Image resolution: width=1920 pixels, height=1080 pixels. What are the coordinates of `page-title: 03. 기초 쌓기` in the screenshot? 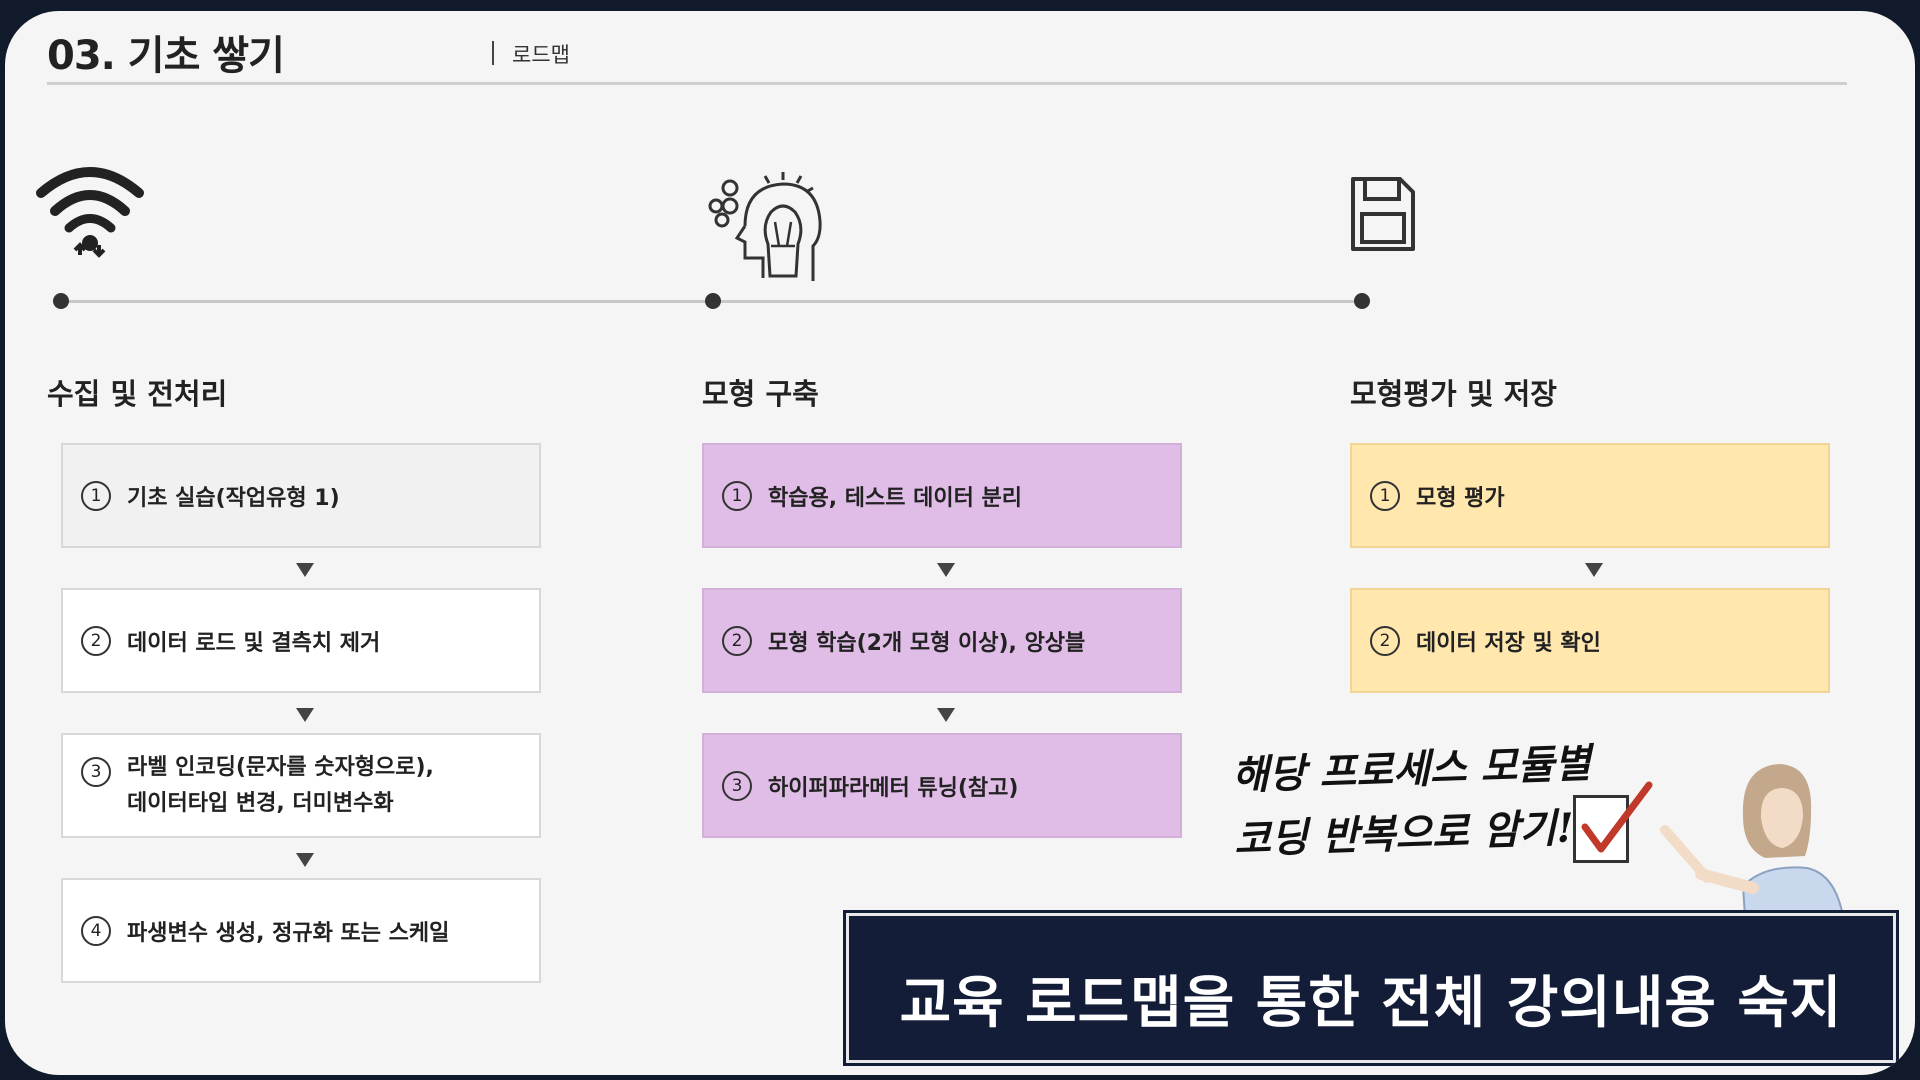 It's located at (166, 56).